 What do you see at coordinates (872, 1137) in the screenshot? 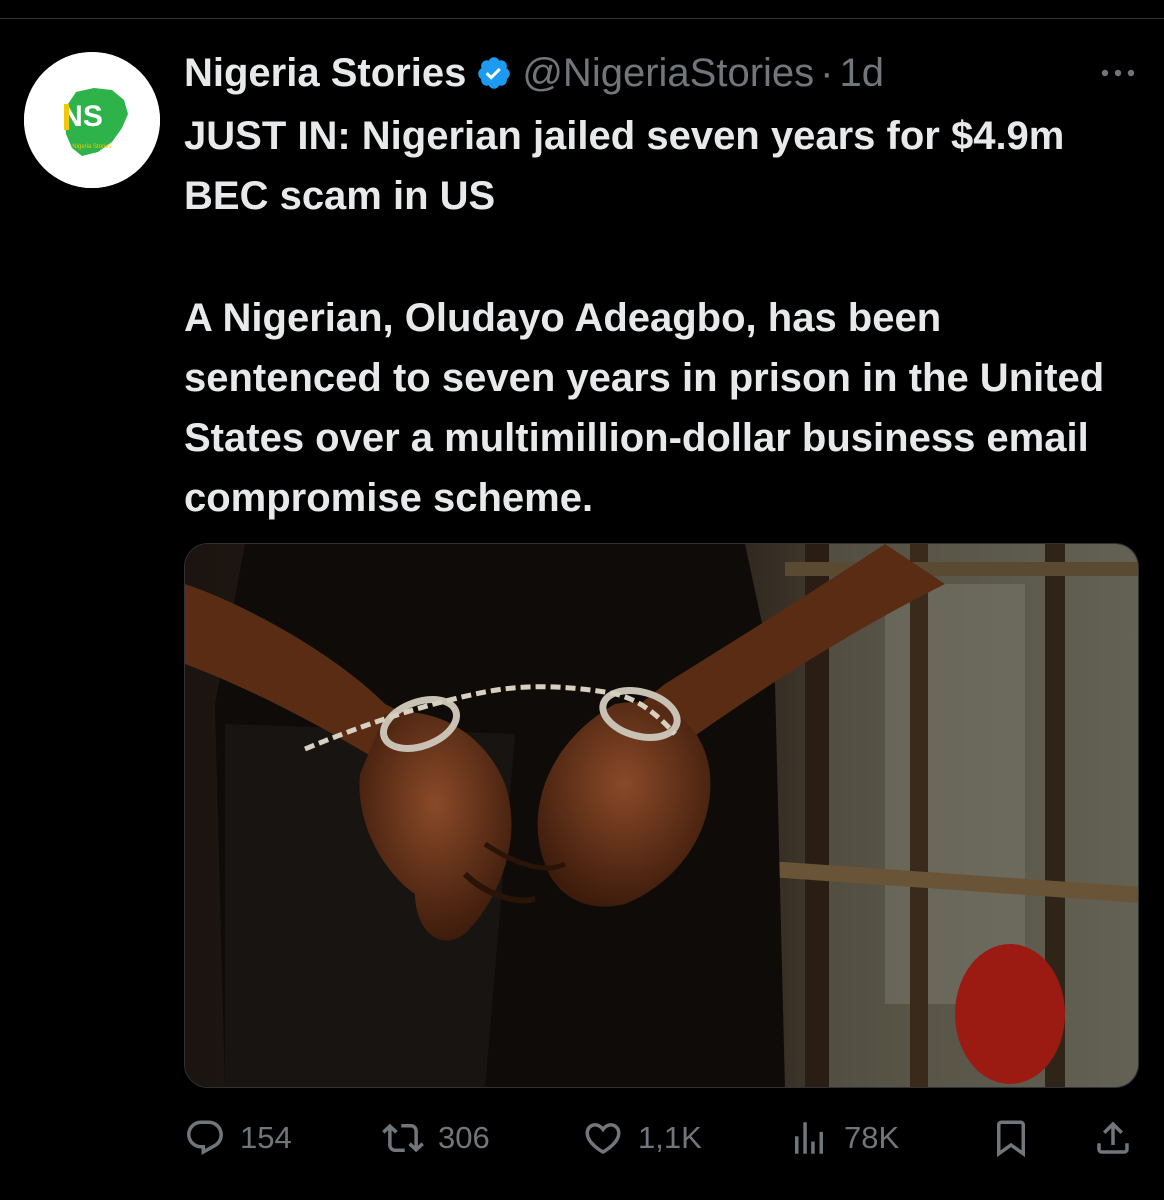
I see `view-count: 78K` at bounding box center [872, 1137].